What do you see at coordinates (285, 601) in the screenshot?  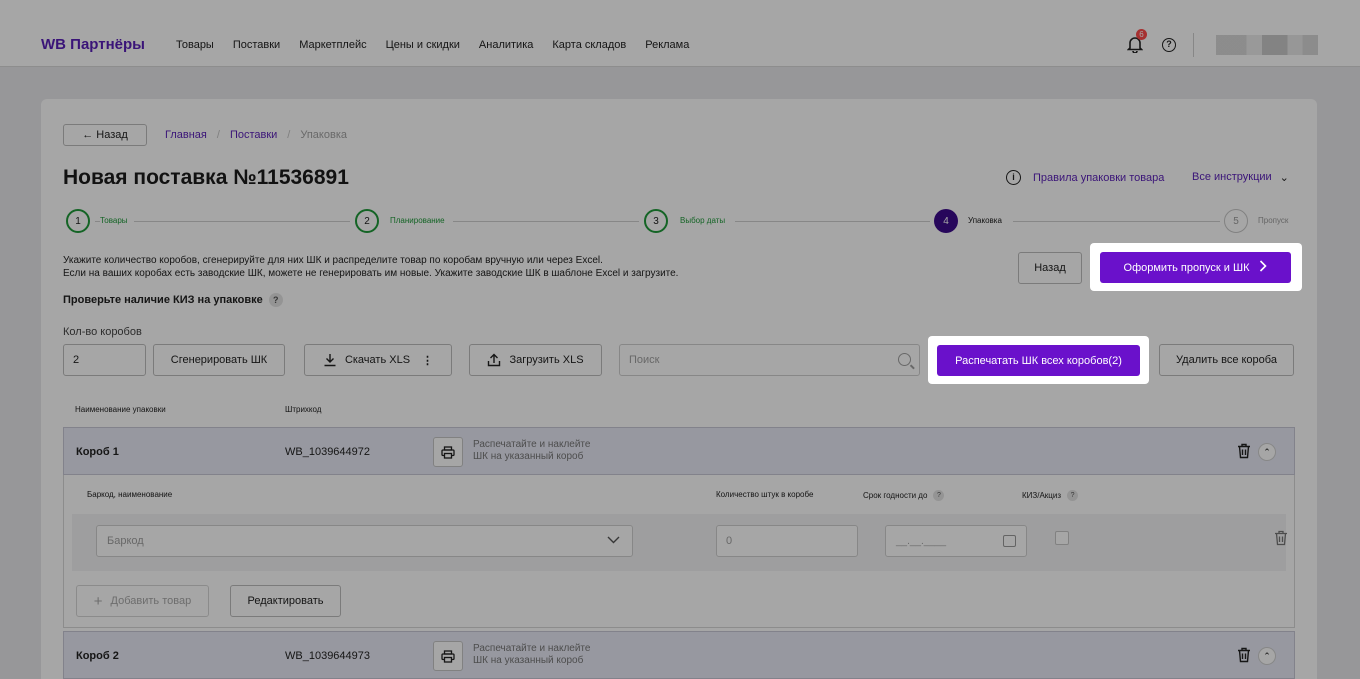 I see `edit-button: Редактировать` at bounding box center [285, 601].